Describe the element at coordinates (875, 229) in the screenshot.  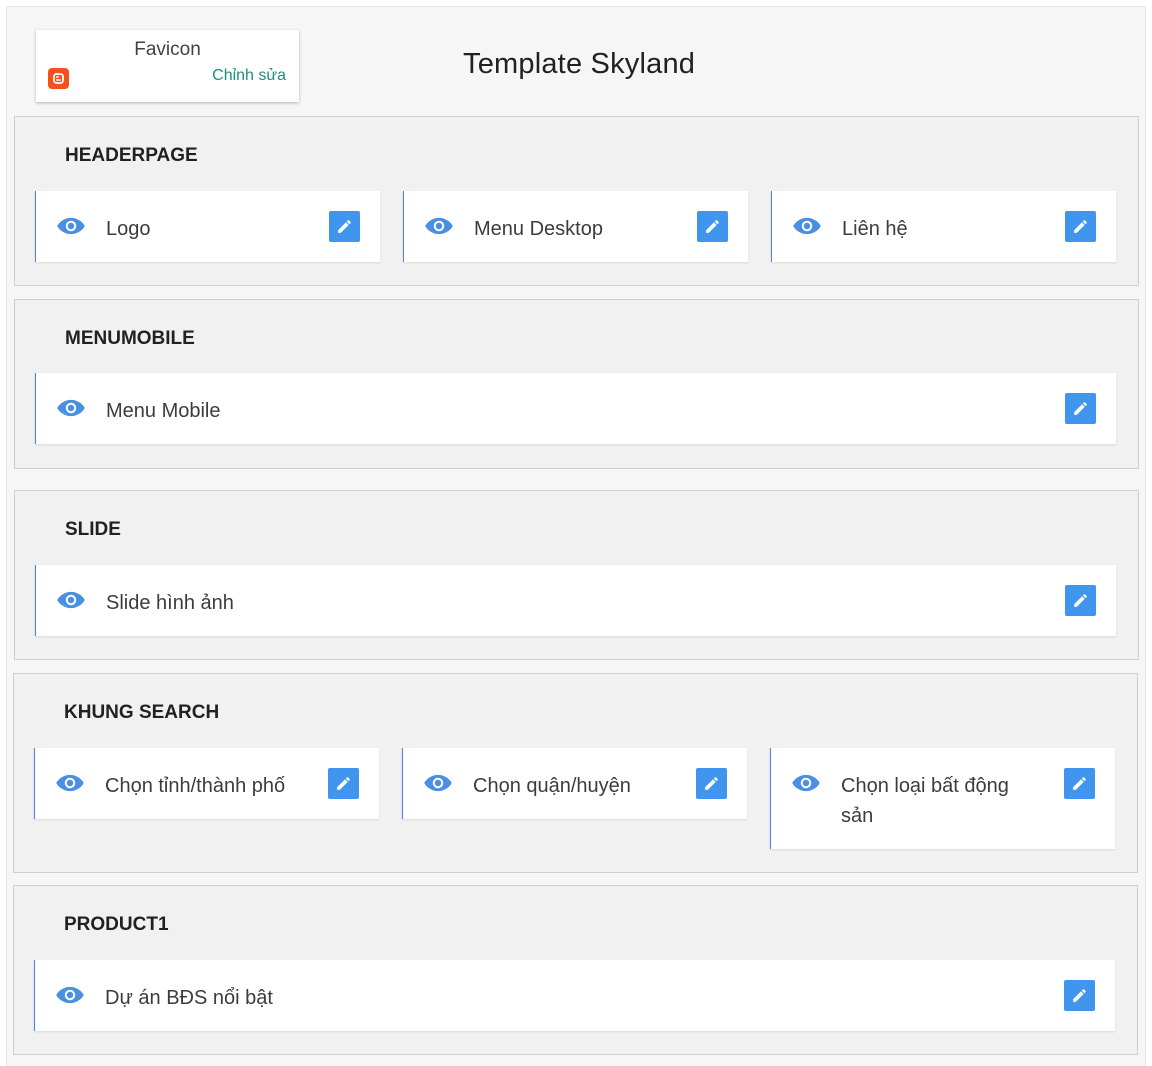
I see `widget-label: Liên hệ` at that location.